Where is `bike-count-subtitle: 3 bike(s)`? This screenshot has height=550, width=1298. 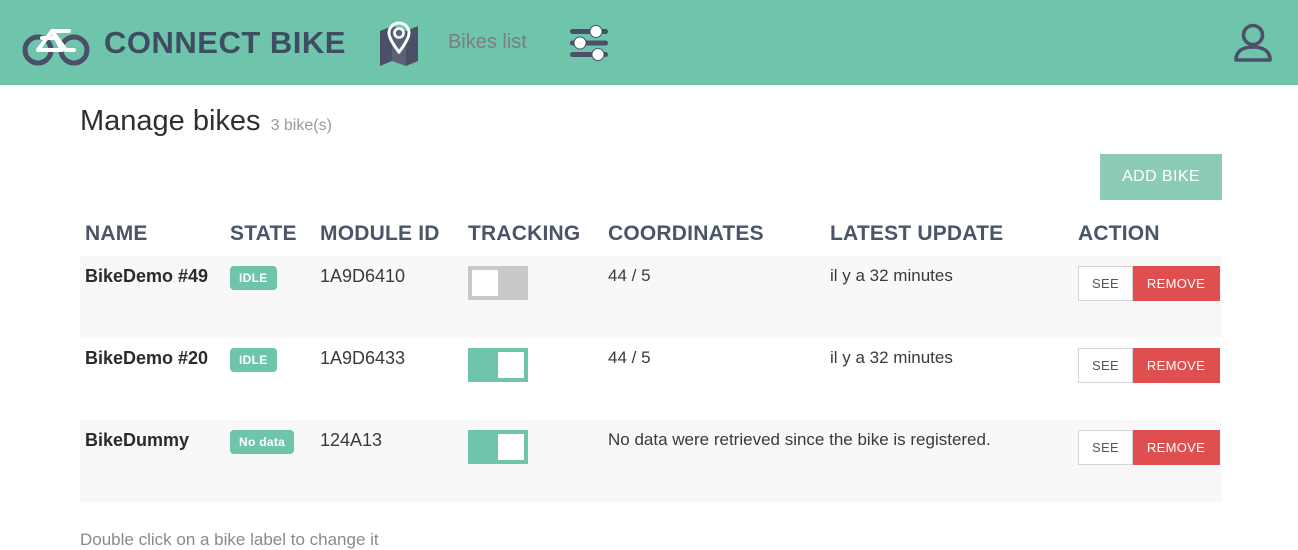
bike-count-subtitle: 3 bike(s) is located at coordinates (301, 125).